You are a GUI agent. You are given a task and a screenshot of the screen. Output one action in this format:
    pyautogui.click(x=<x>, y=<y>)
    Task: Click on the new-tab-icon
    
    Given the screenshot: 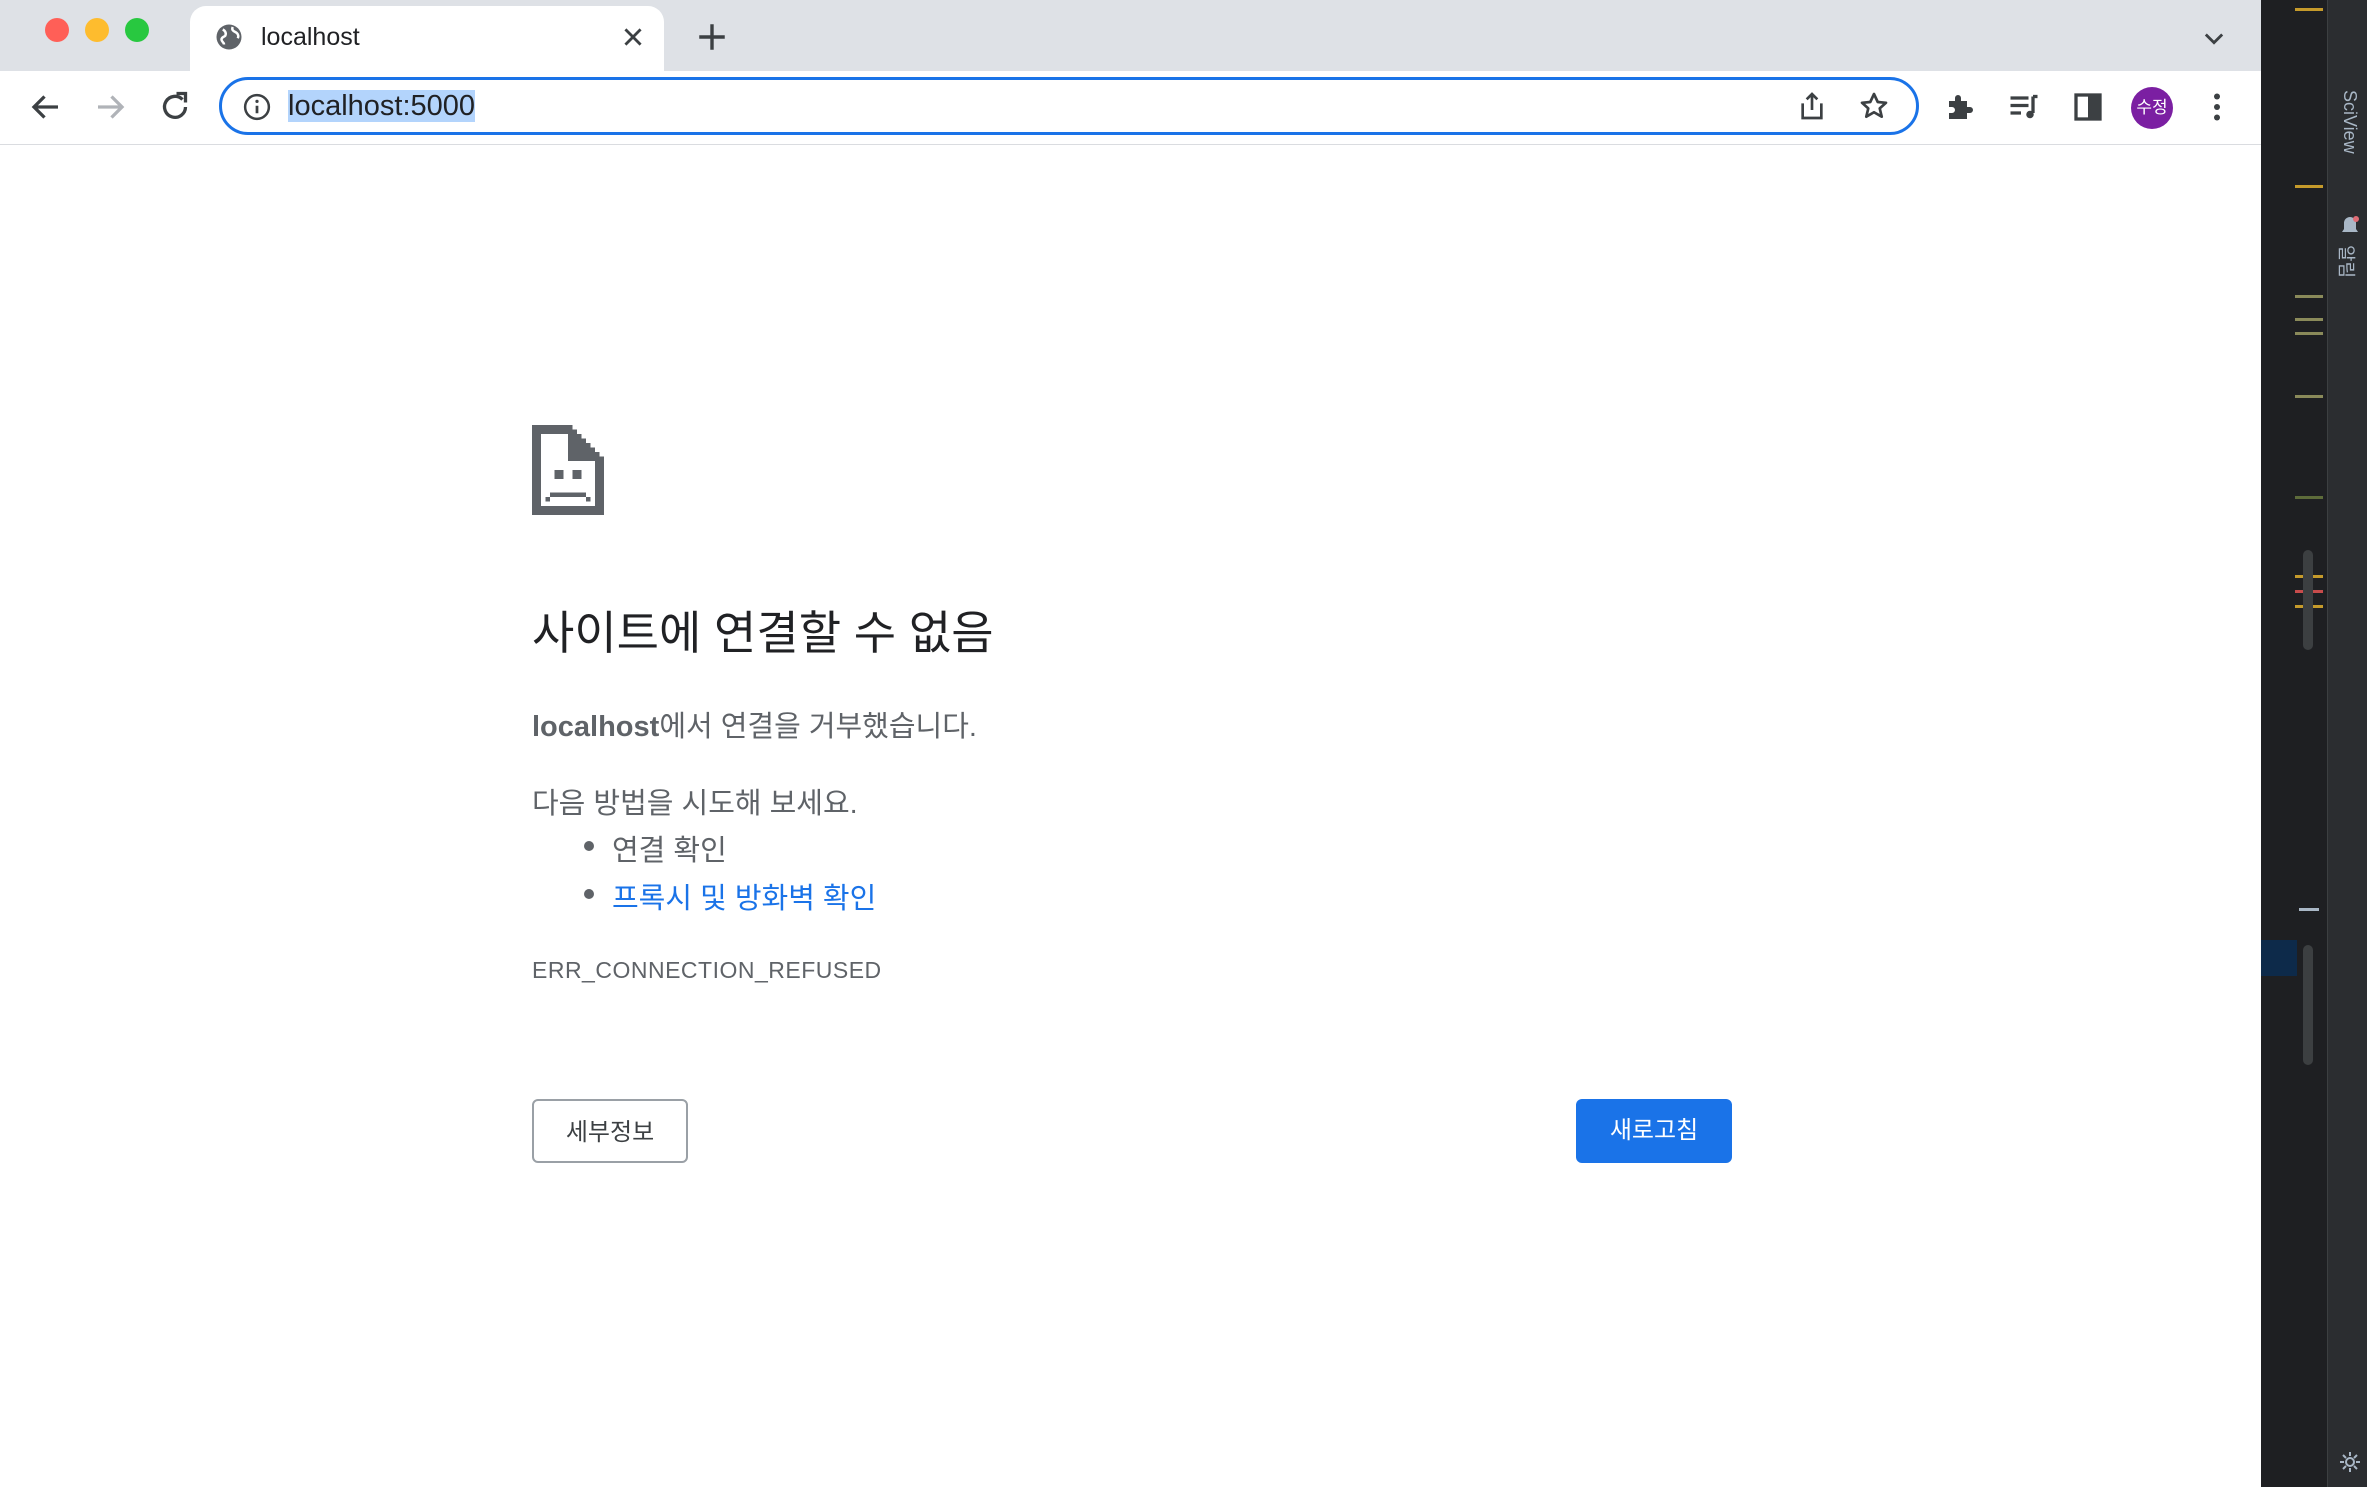 What is the action you would take?
    pyautogui.click(x=712, y=37)
    